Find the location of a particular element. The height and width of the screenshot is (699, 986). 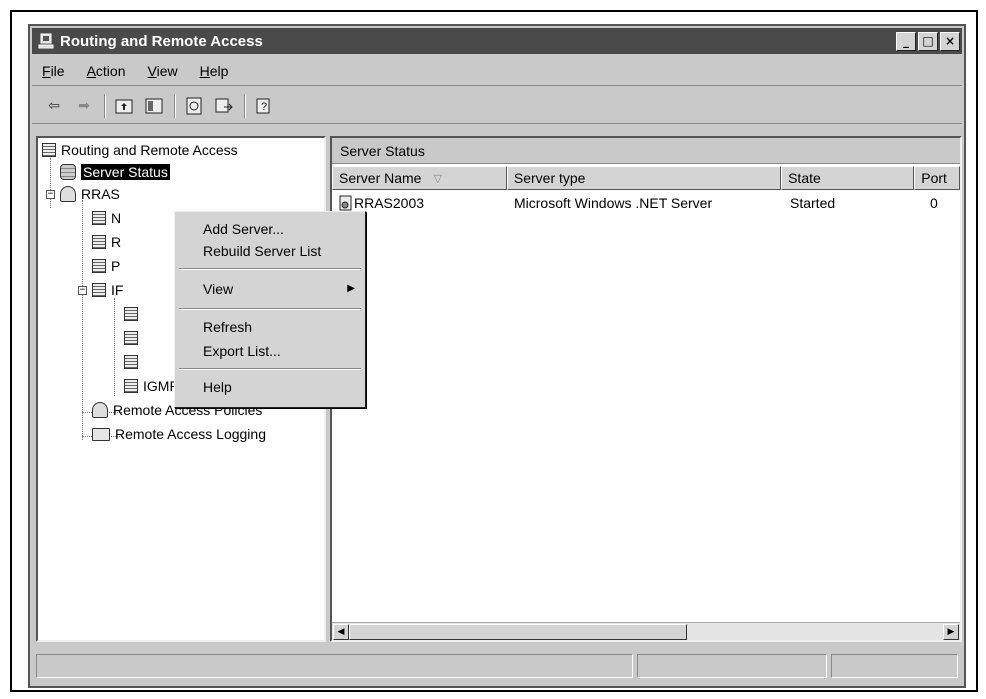

scroll-left-icon: ◀ is located at coordinates (341, 632).